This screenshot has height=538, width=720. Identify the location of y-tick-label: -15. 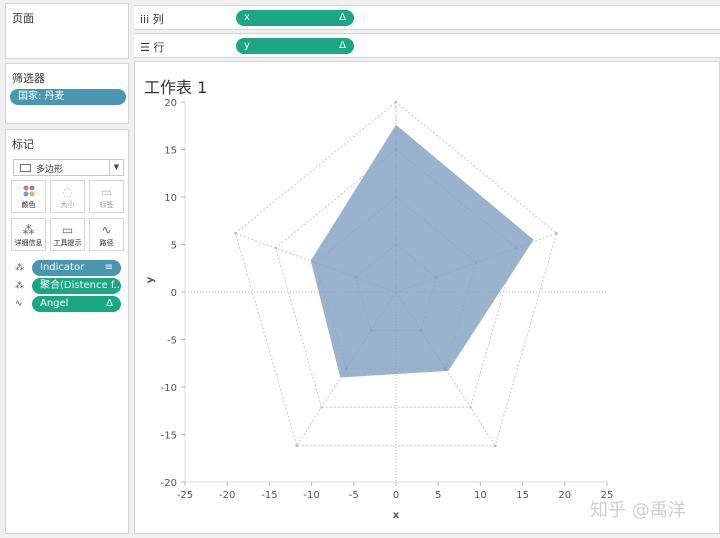
(169, 436).